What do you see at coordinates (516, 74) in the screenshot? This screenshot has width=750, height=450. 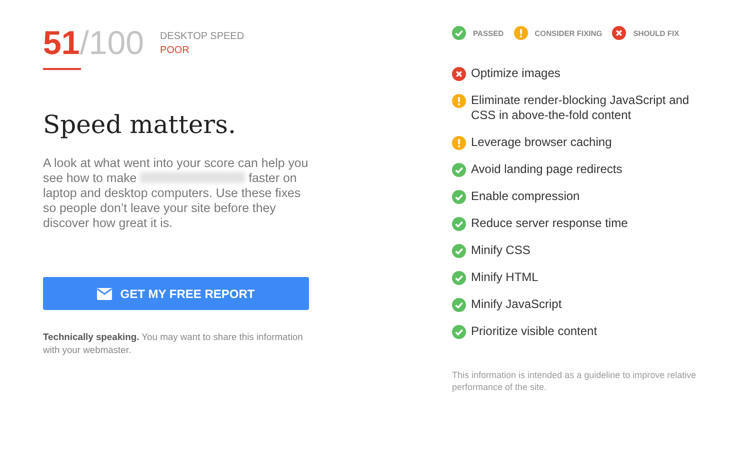 I see `rule-item: Optimize images` at bounding box center [516, 74].